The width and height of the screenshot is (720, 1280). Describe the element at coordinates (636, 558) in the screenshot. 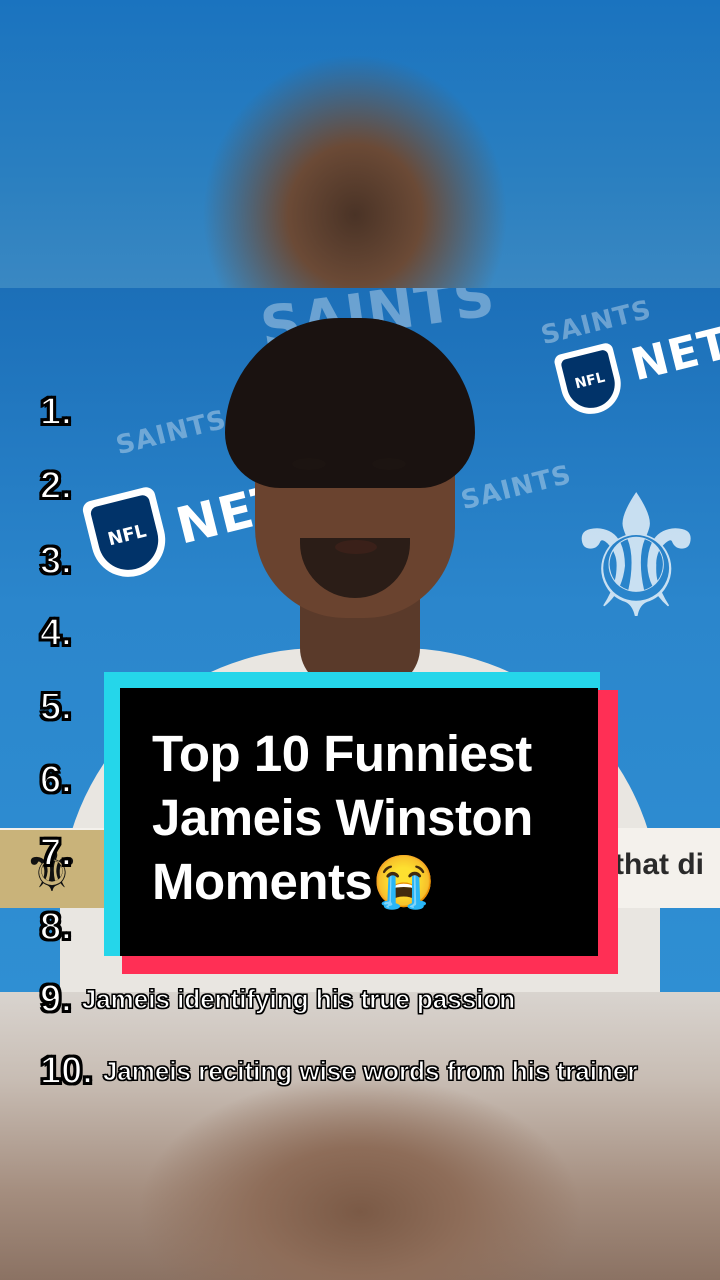

I see `fleur-de-lis-icon: ⚜` at that location.